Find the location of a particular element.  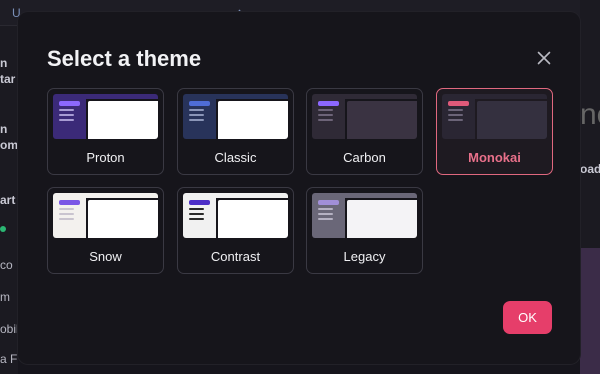

theme-preview-monokai is located at coordinates (494, 116).